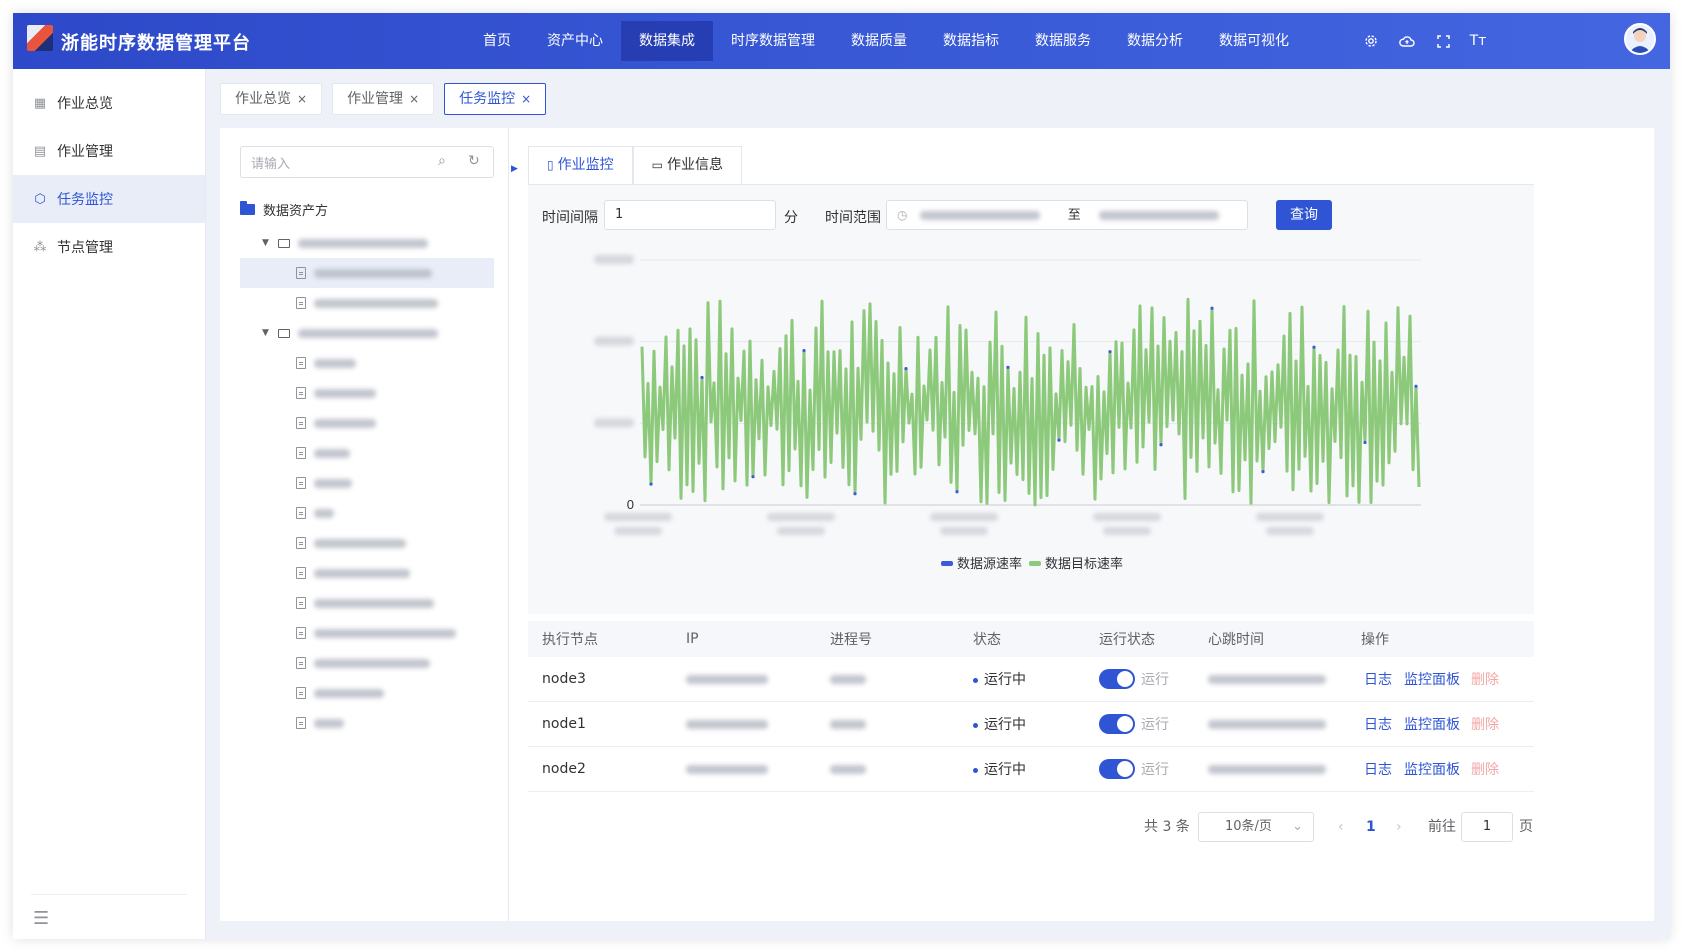 The width and height of the screenshot is (1682, 952). Describe the element at coordinates (156, 43) in the screenshot. I see `brand-title: 浙能时序数据管理平台` at that location.